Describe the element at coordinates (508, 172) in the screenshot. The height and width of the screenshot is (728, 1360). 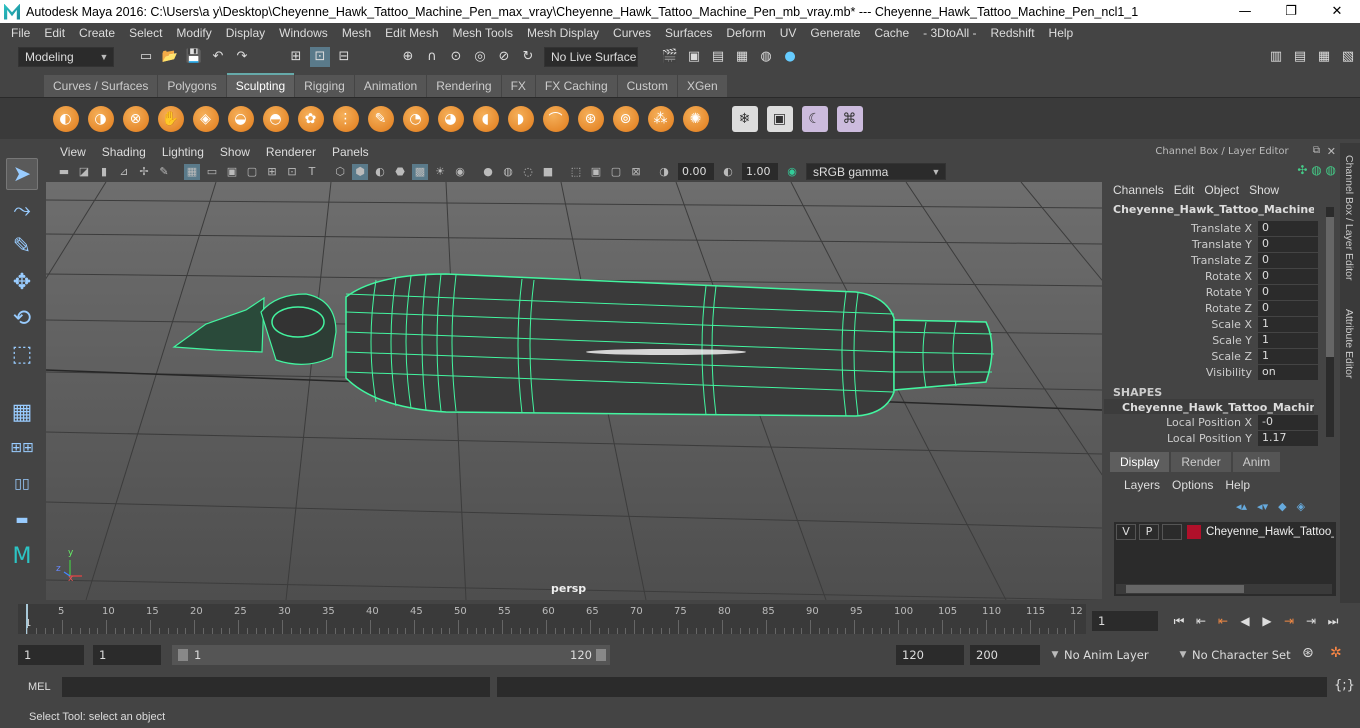
I see `motion-blur-icon: ◍` at that location.